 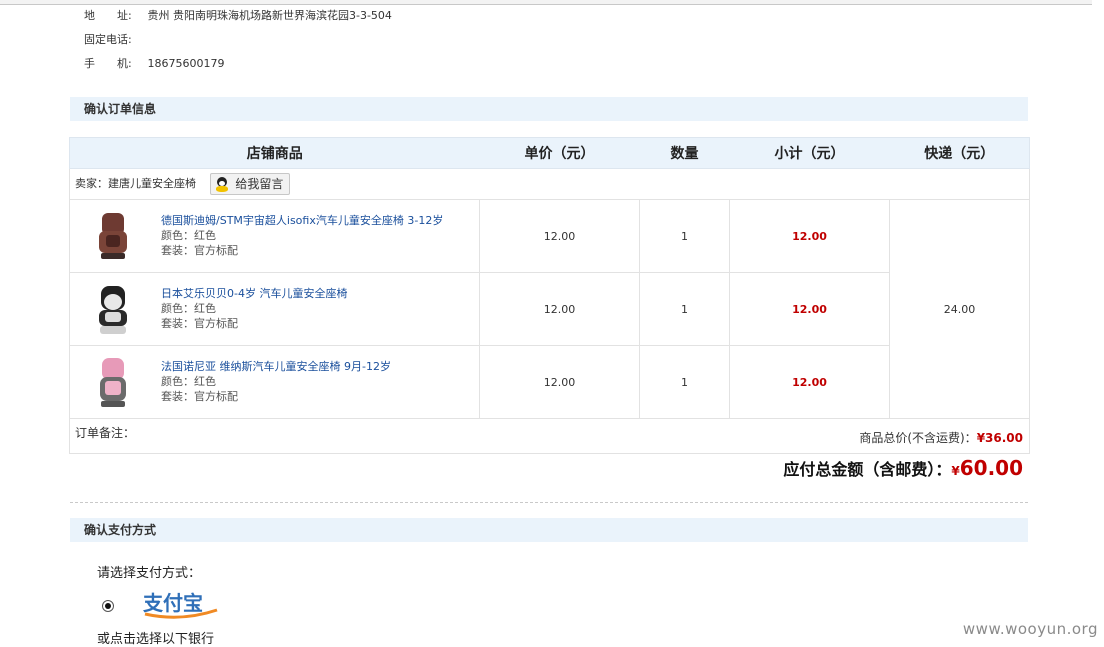 What do you see at coordinates (999, 438) in the screenshot?
I see `goods-total-value: ¥36.00` at bounding box center [999, 438].